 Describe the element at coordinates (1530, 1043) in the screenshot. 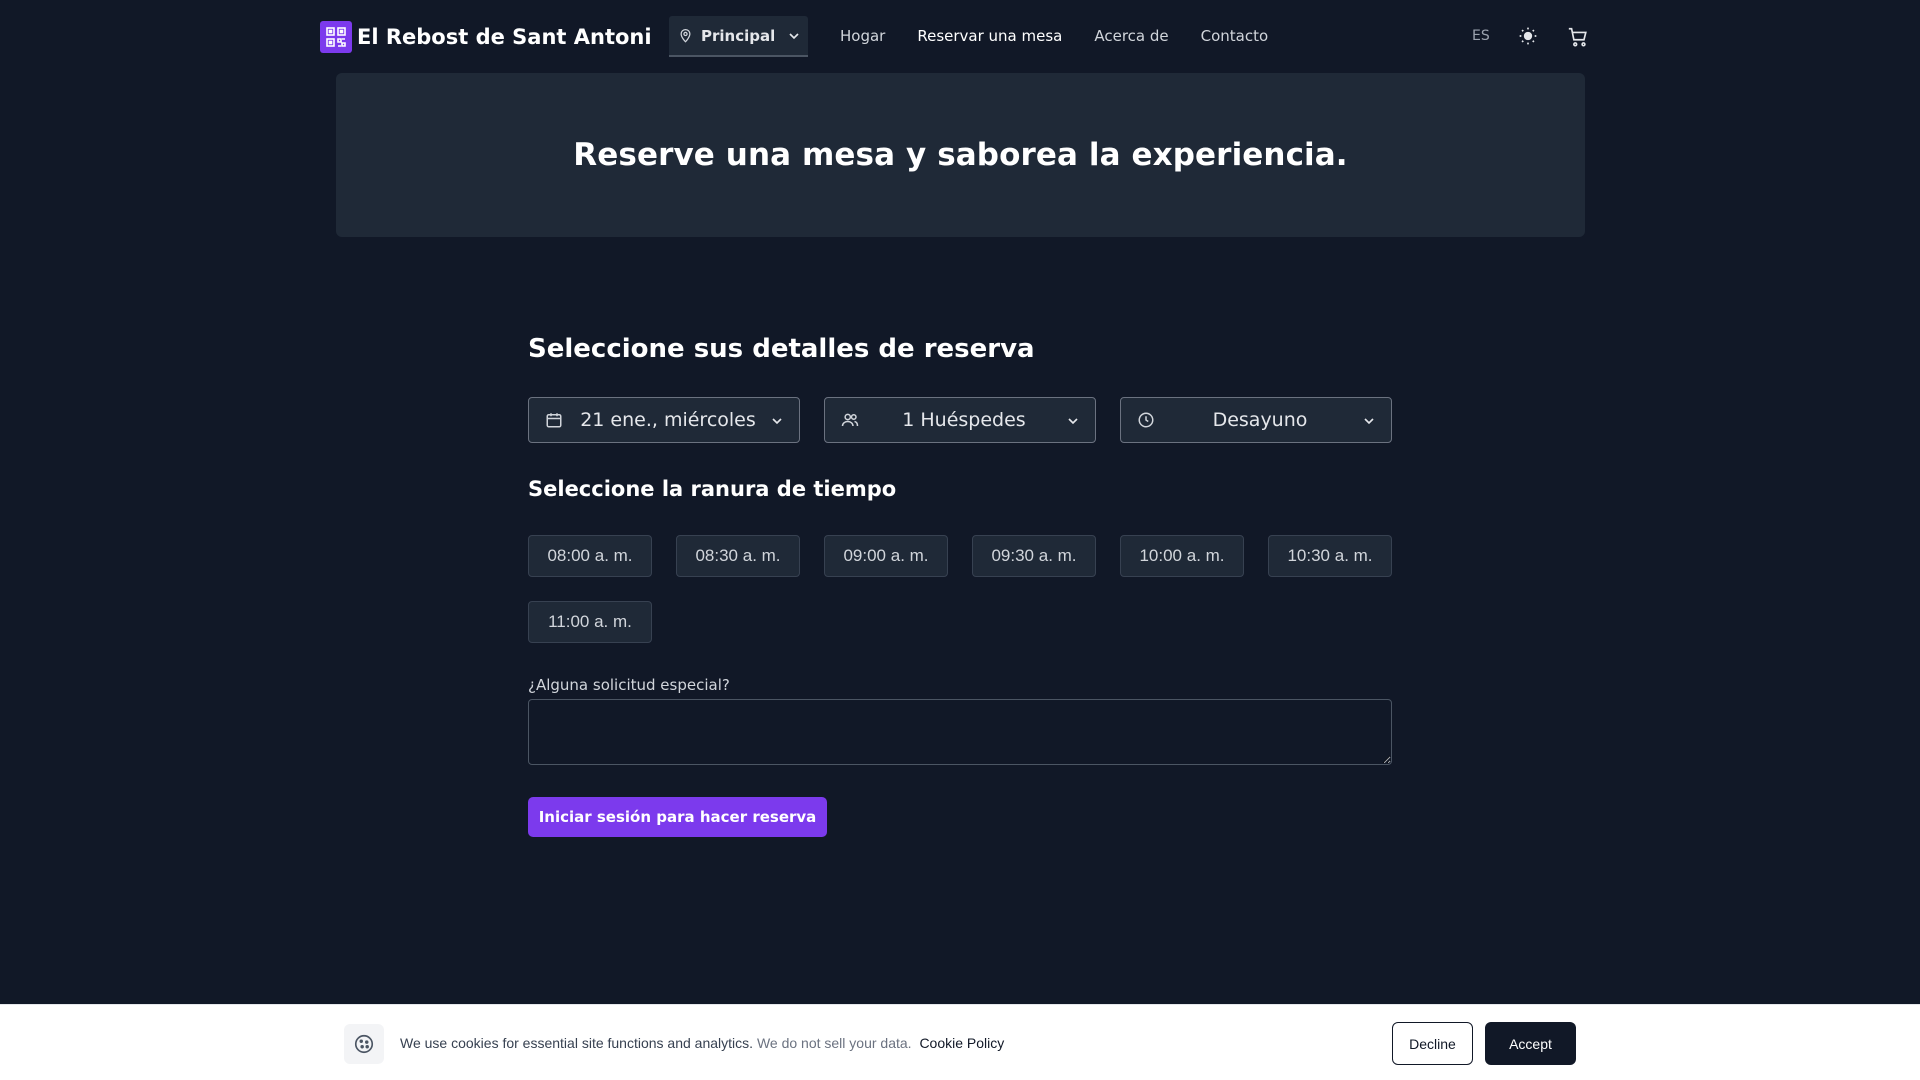

I see `accept-cookies-button: Accept` at that location.